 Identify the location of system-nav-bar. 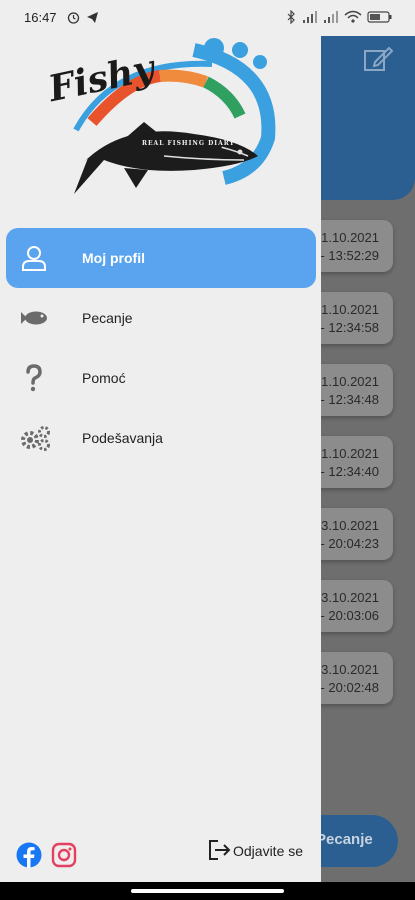
(207, 891).